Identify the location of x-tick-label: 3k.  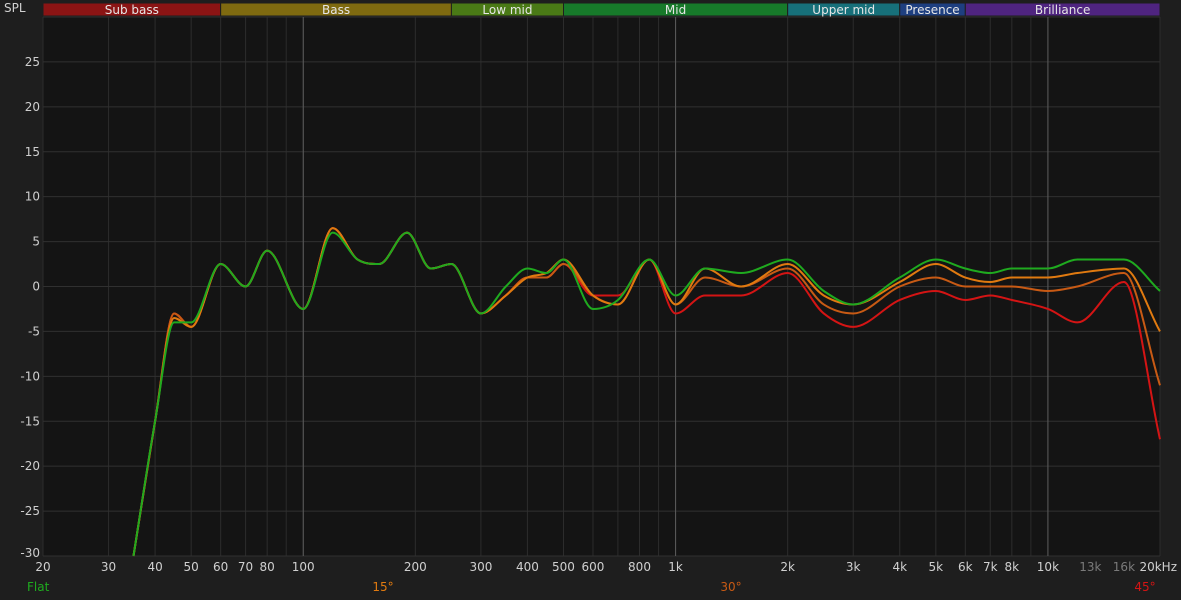
(853, 567).